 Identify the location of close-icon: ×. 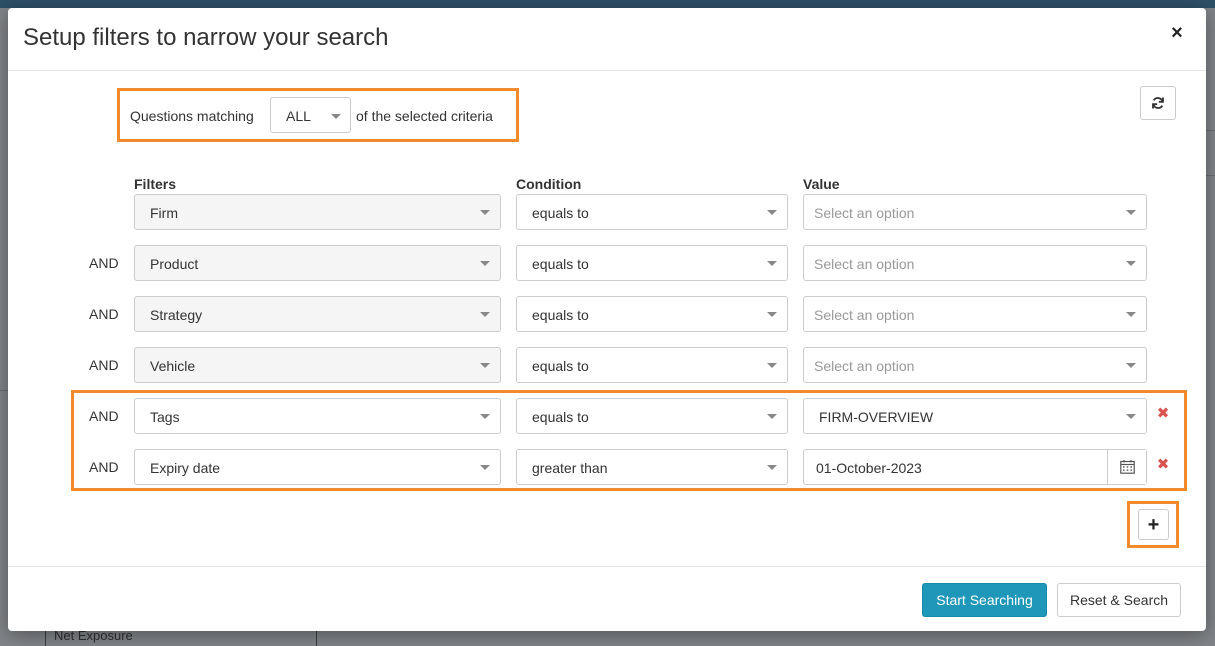
(1177, 33).